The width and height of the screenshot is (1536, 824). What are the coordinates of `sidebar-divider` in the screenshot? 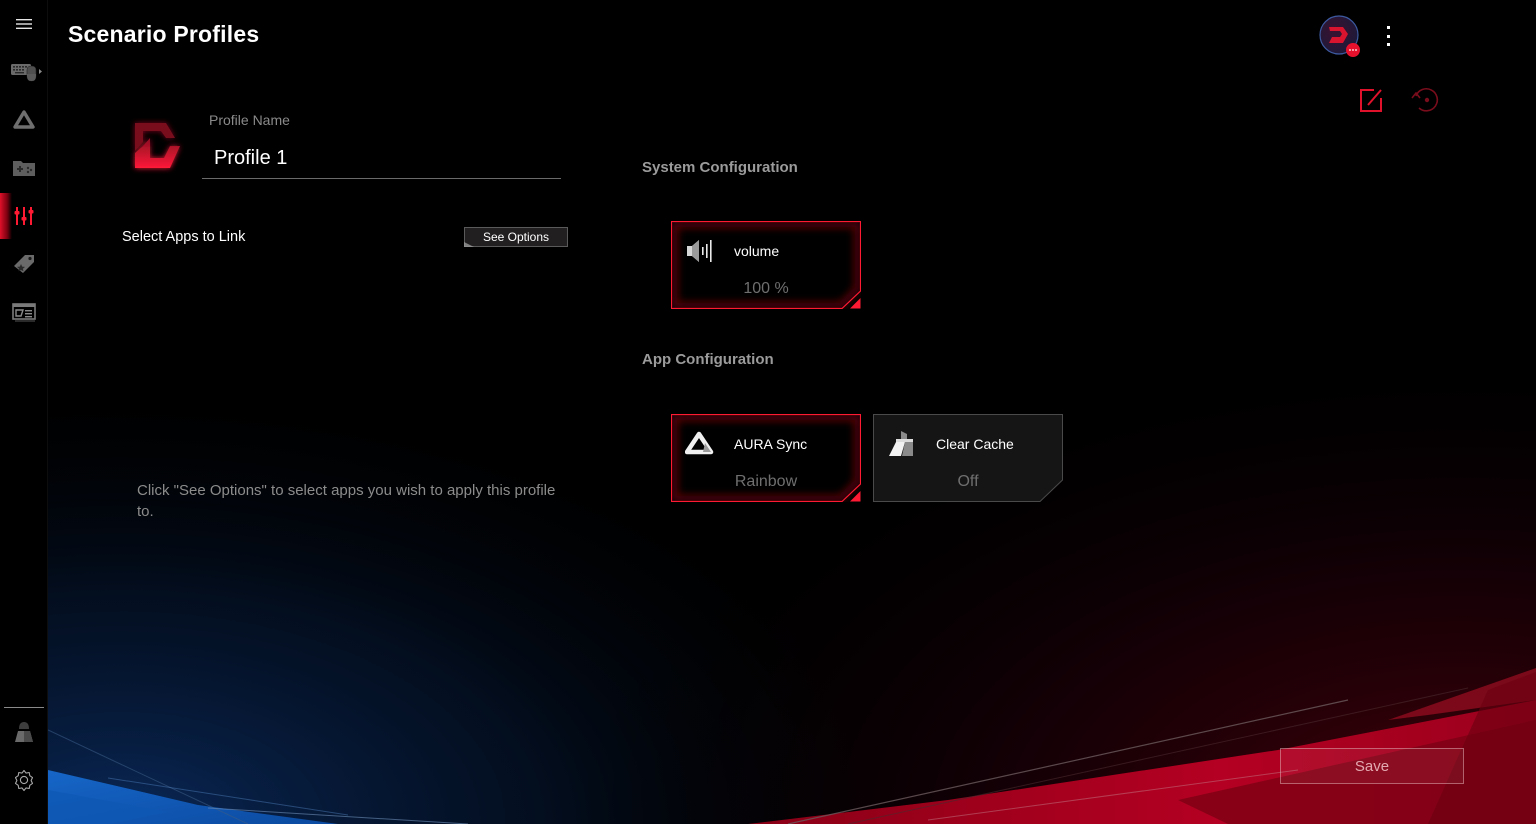 It's located at (24, 707).